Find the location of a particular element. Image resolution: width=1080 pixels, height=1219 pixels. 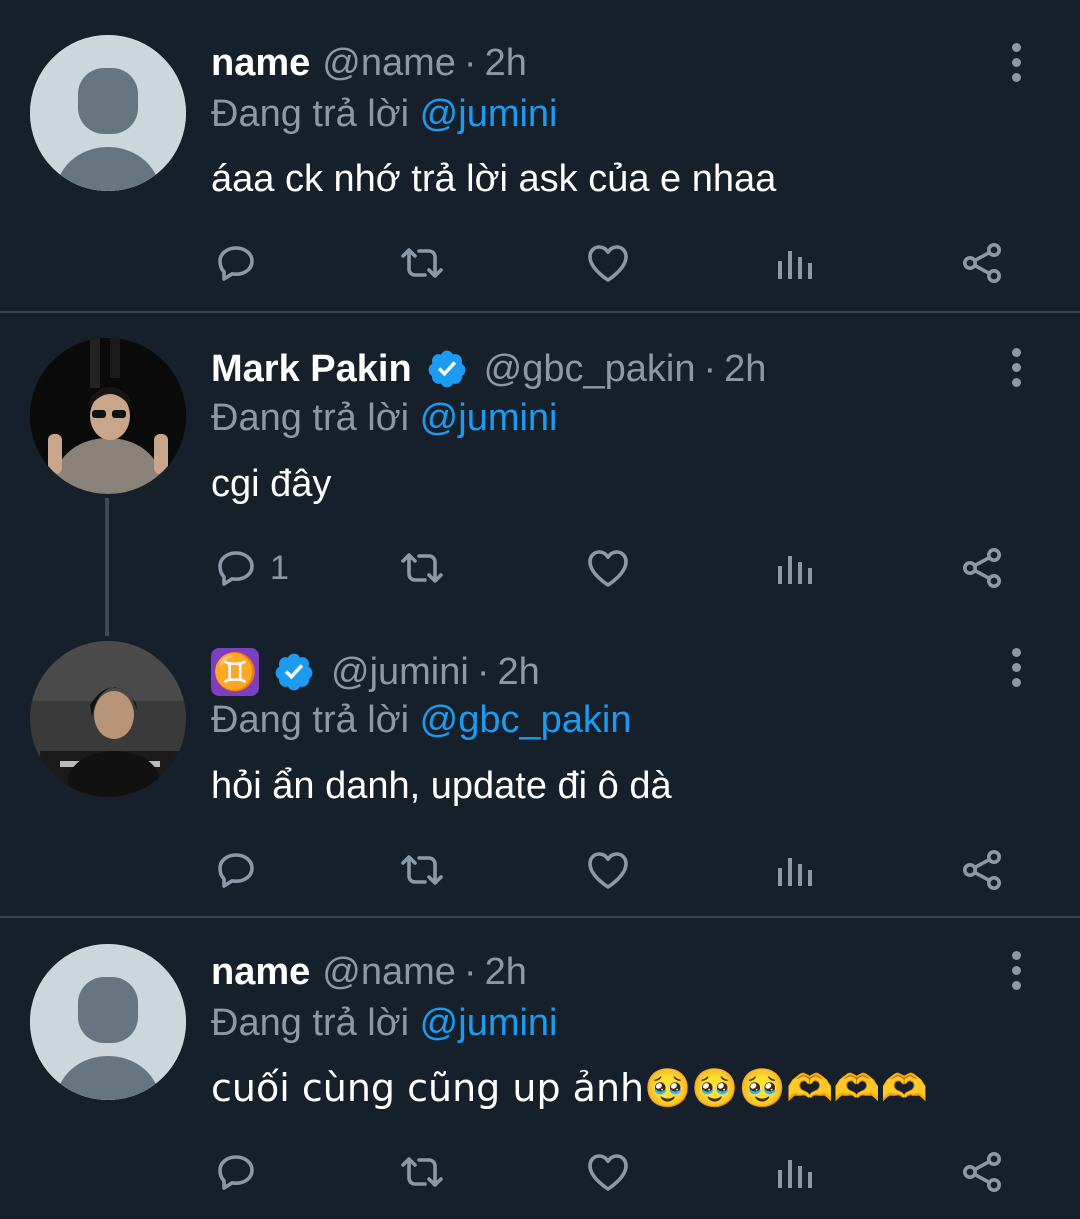

tweet-header: Mark Pakin @gbc_pakin · 2h is located at coordinates (488, 369).